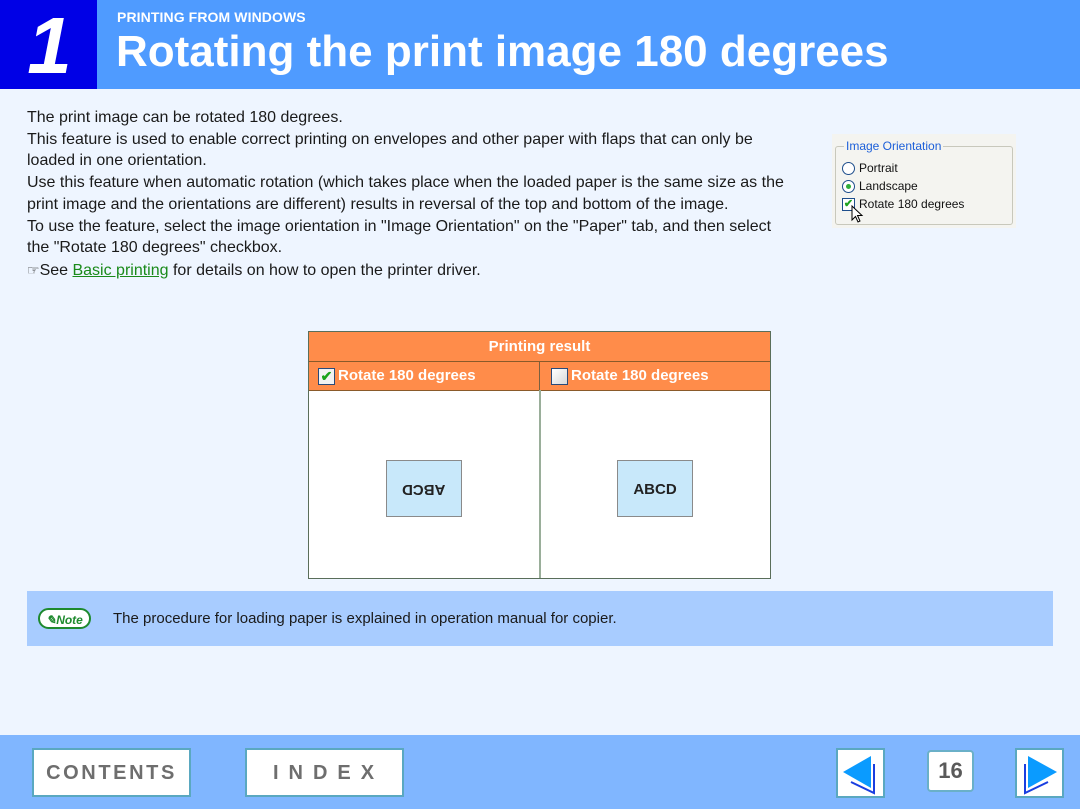 The height and width of the screenshot is (809, 1080). I want to click on note-icon: ✎Note, so click(64, 618).